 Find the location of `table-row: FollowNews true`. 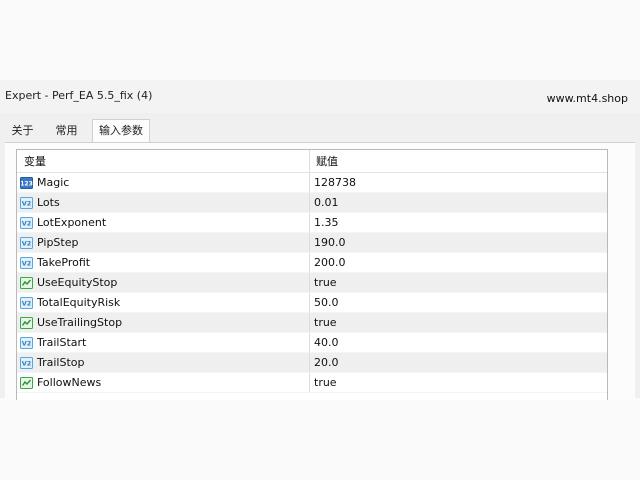

table-row: FollowNews true is located at coordinates (312, 383).